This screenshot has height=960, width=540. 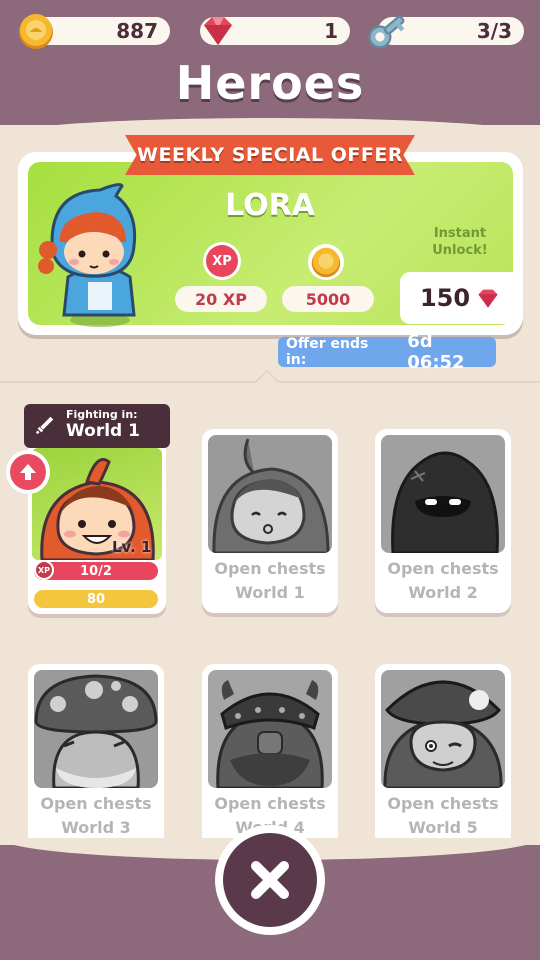 I want to click on hero-card-locked: Open chests World 3, so click(x=96, y=756).